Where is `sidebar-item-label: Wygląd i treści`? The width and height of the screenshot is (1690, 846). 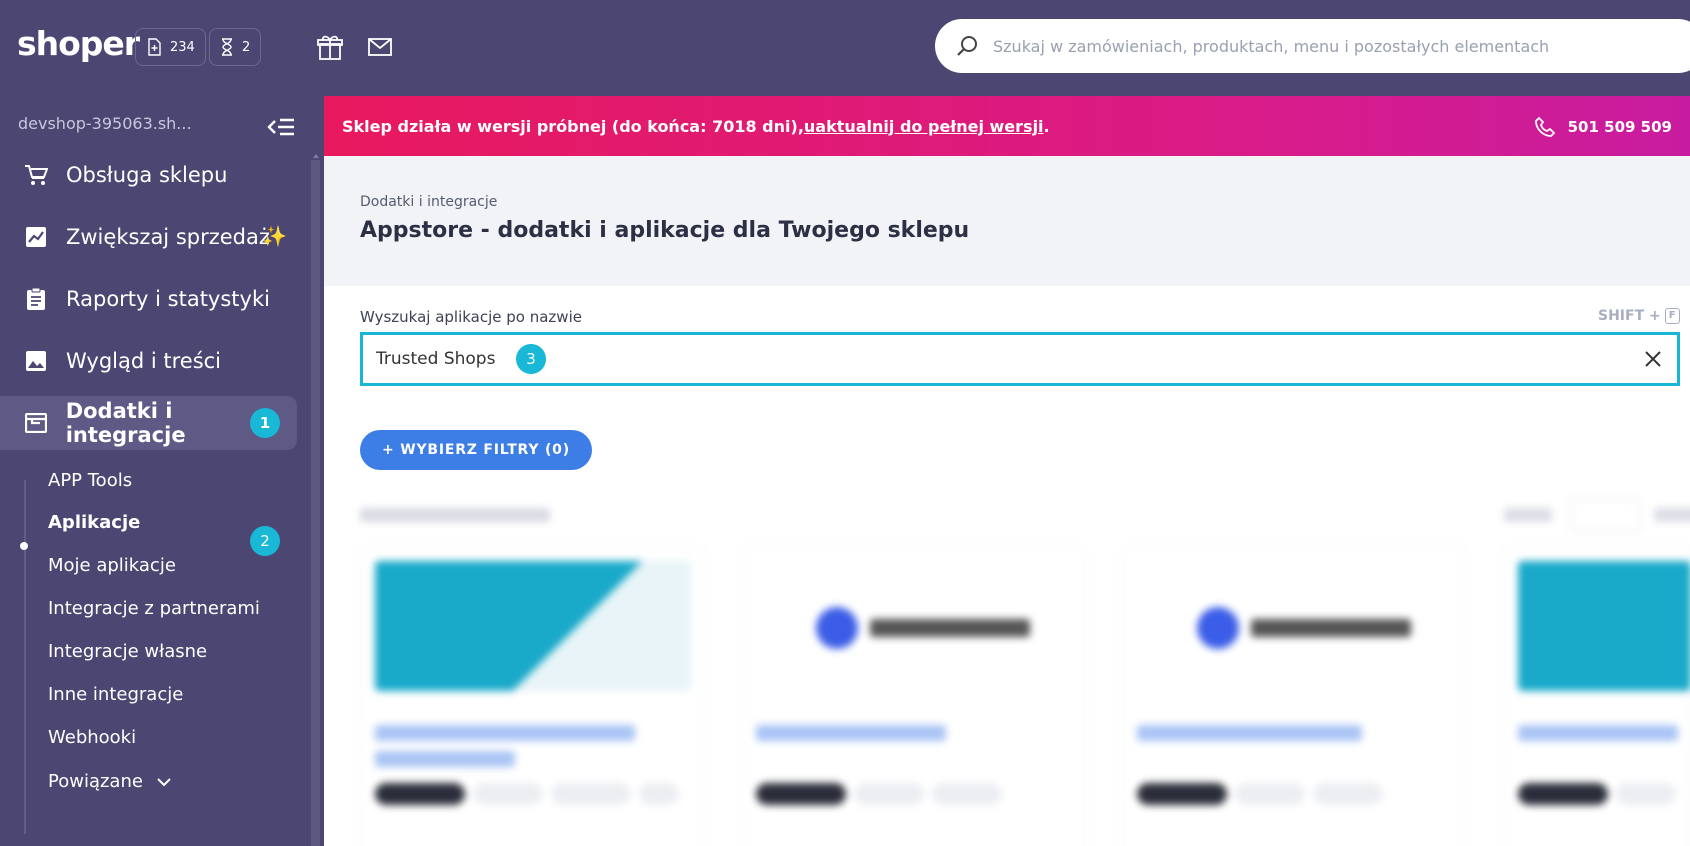 sidebar-item-label: Wygląd i treści is located at coordinates (144, 361).